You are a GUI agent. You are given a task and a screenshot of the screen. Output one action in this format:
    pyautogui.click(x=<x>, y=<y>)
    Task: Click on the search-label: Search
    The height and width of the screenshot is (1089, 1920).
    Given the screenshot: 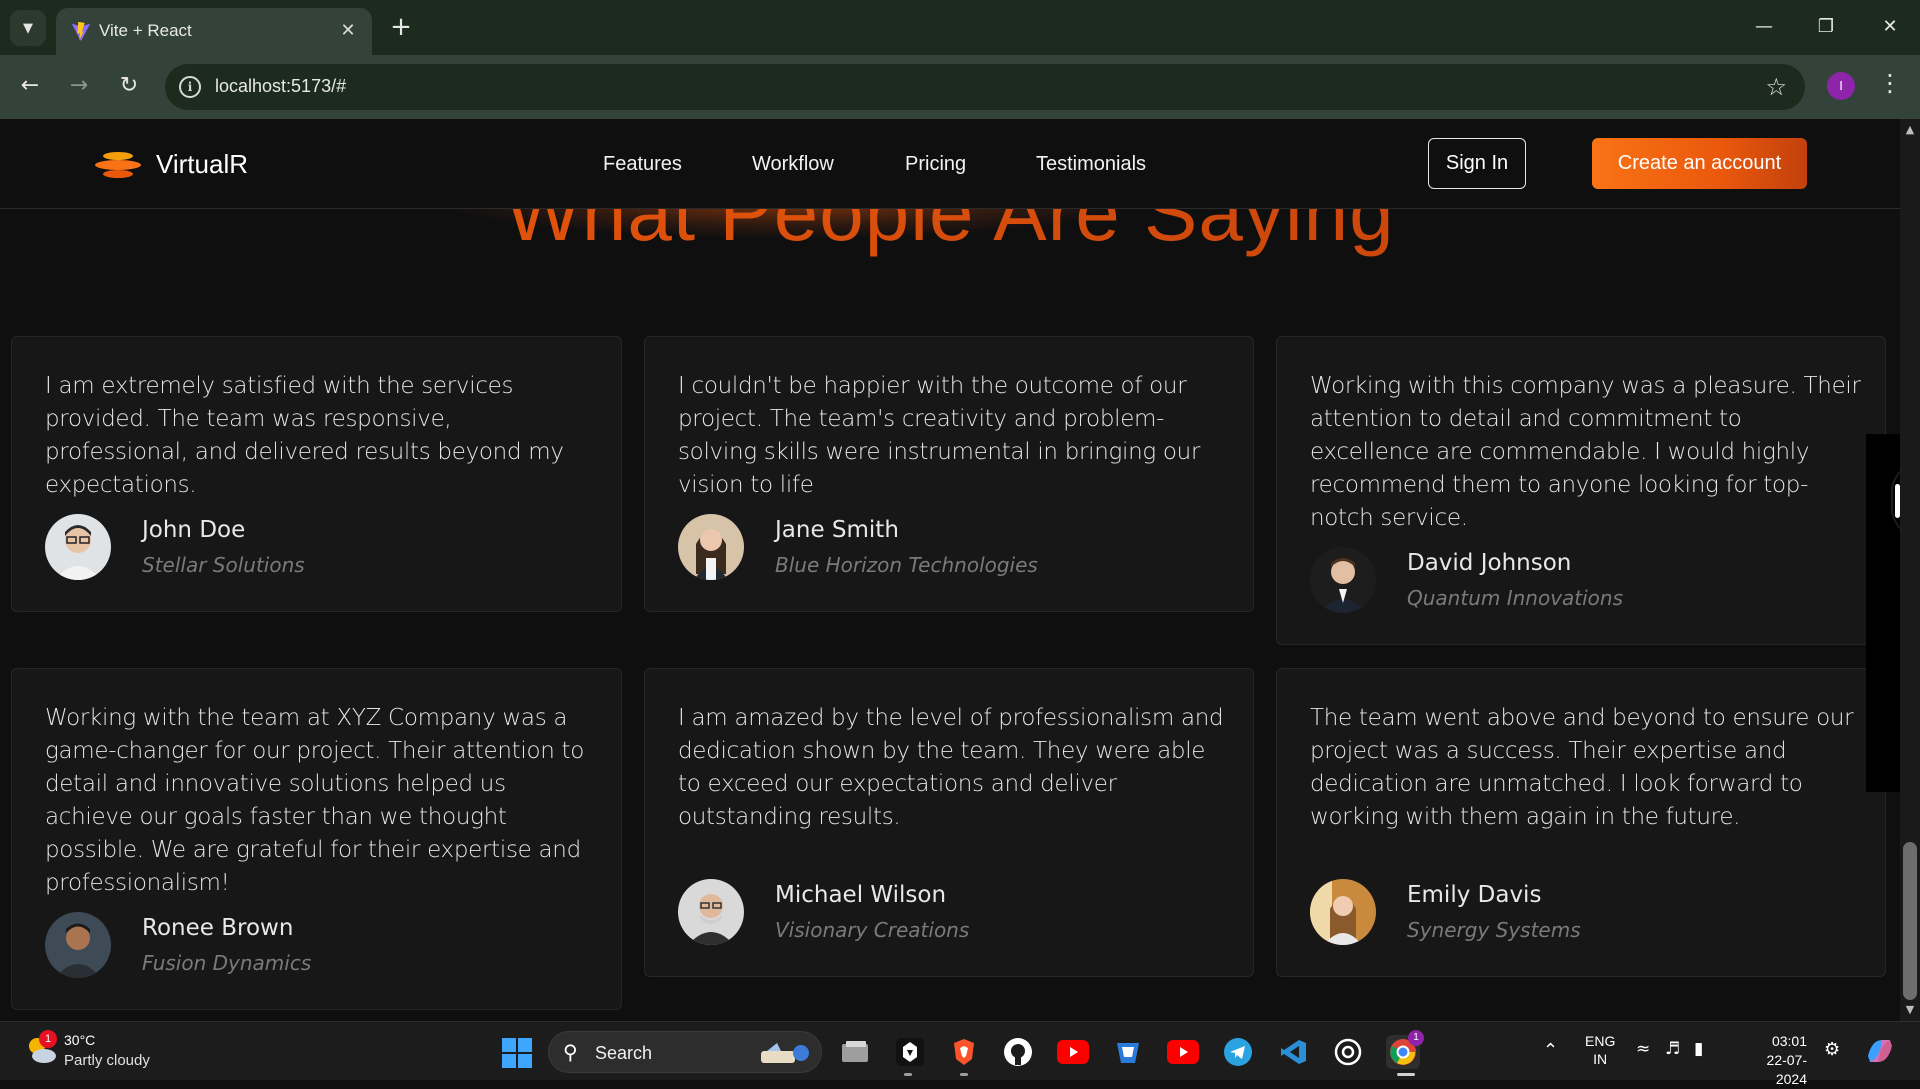 What is the action you would take?
    pyautogui.click(x=624, y=1053)
    